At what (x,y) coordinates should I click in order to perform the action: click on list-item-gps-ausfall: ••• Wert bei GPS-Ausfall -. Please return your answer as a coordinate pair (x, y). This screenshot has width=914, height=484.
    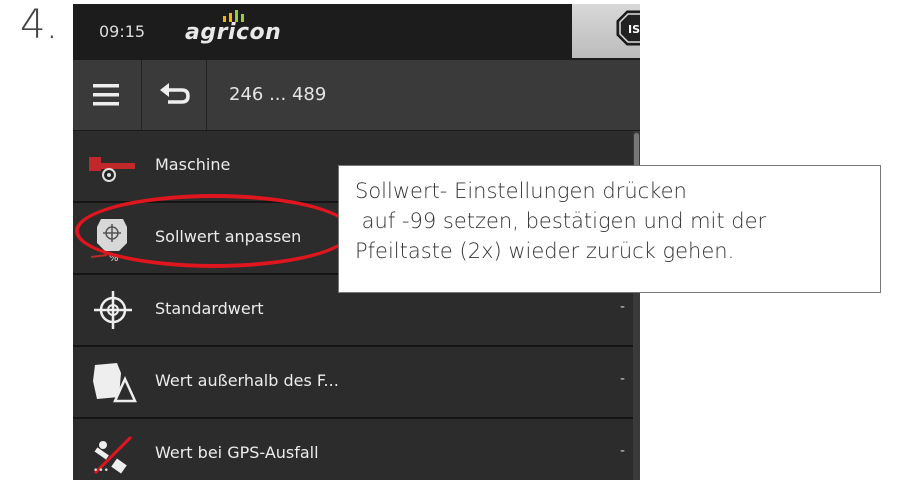
    Looking at the image, I should click on (353, 449).